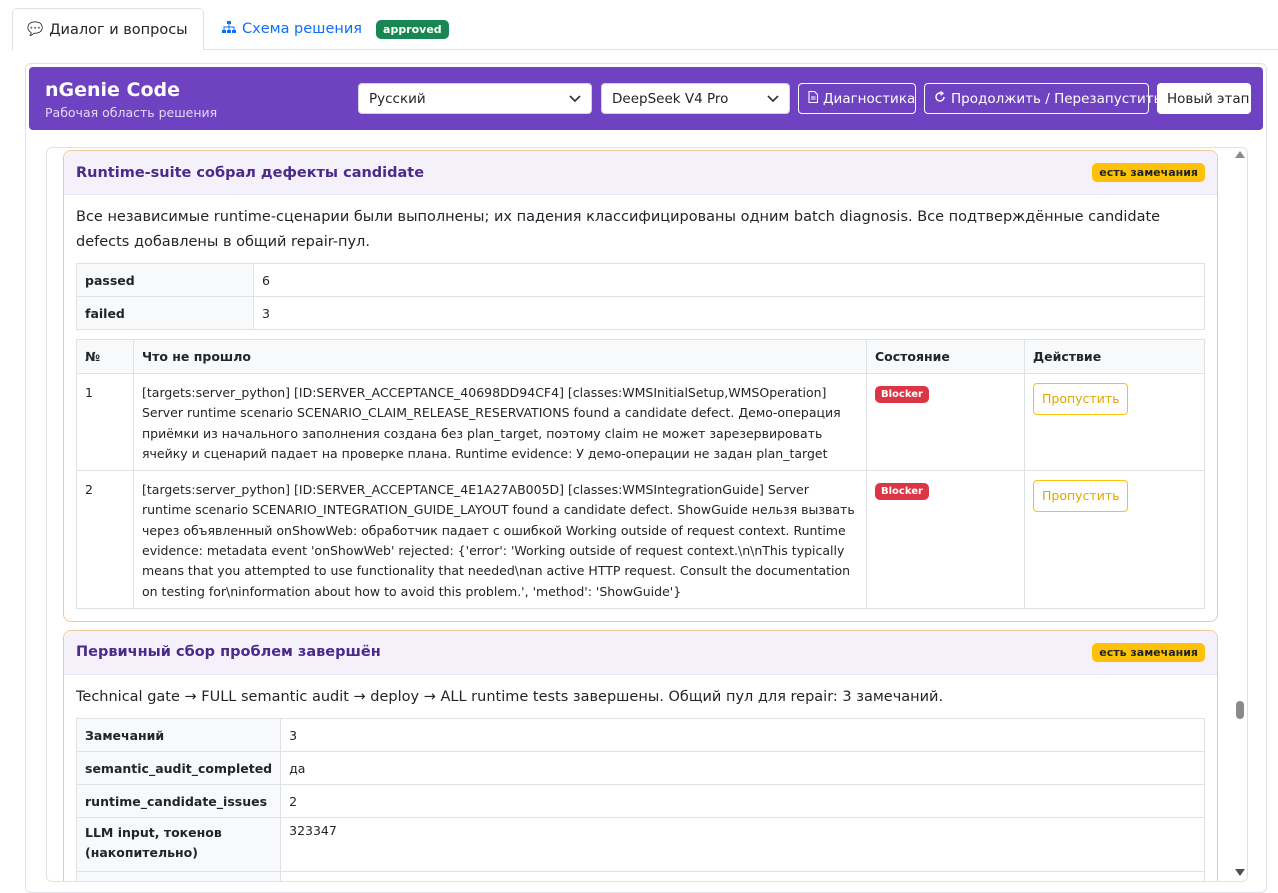 This screenshot has height=893, width=1278. What do you see at coordinates (742, 875) in the screenshot?
I see `stat-value` at bounding box center [742, 875].